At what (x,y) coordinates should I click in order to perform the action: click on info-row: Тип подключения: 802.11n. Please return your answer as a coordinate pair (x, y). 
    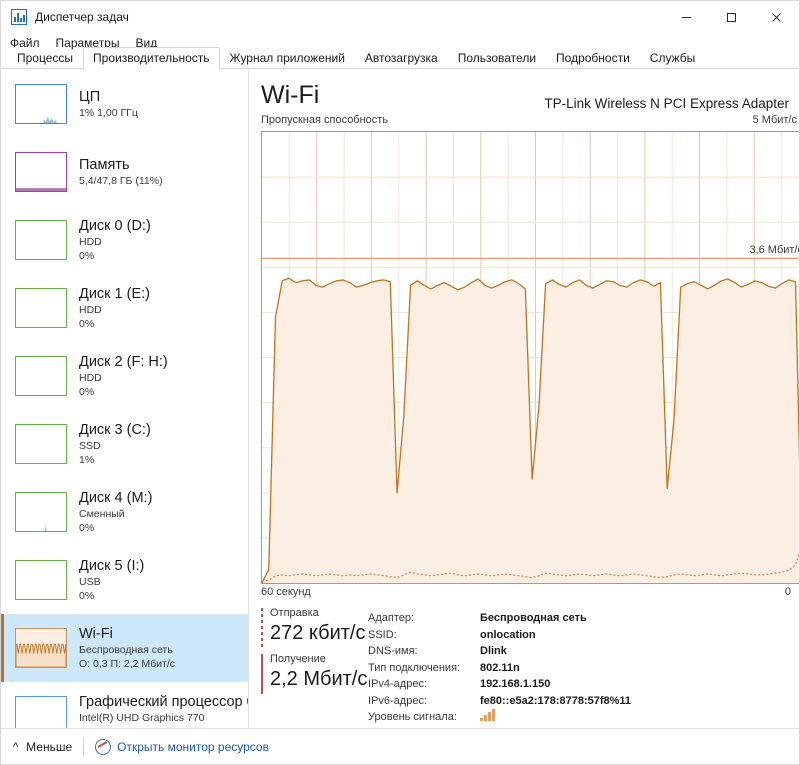
    Looking at the image, I should click on (499, 668).